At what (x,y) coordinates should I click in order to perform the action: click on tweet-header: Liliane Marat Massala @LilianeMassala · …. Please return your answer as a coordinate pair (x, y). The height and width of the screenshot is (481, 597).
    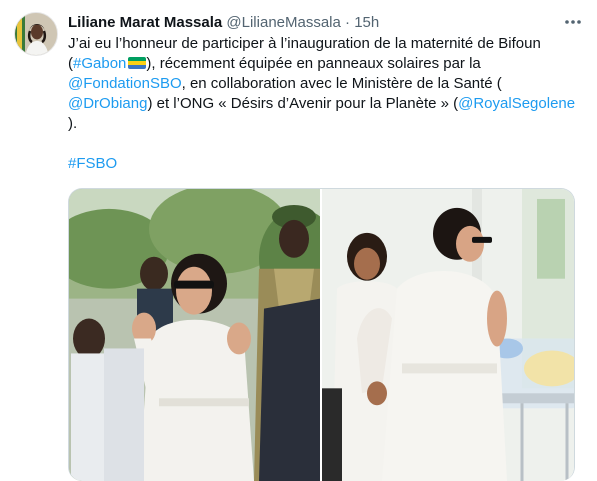
    Looking at the image, I should click on (318, 23).